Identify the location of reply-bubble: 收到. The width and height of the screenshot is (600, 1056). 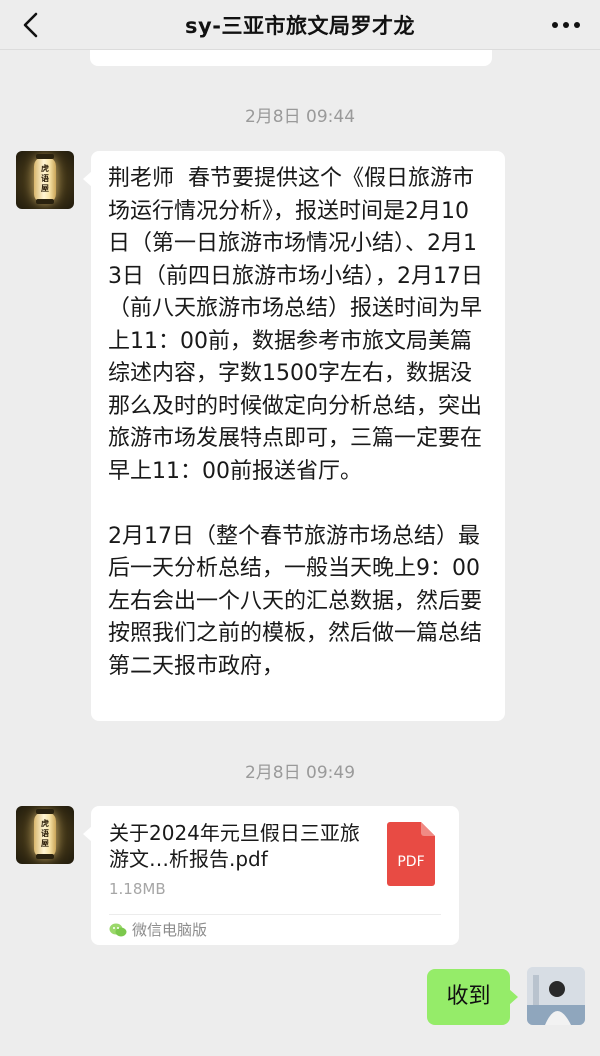
(472, 997).